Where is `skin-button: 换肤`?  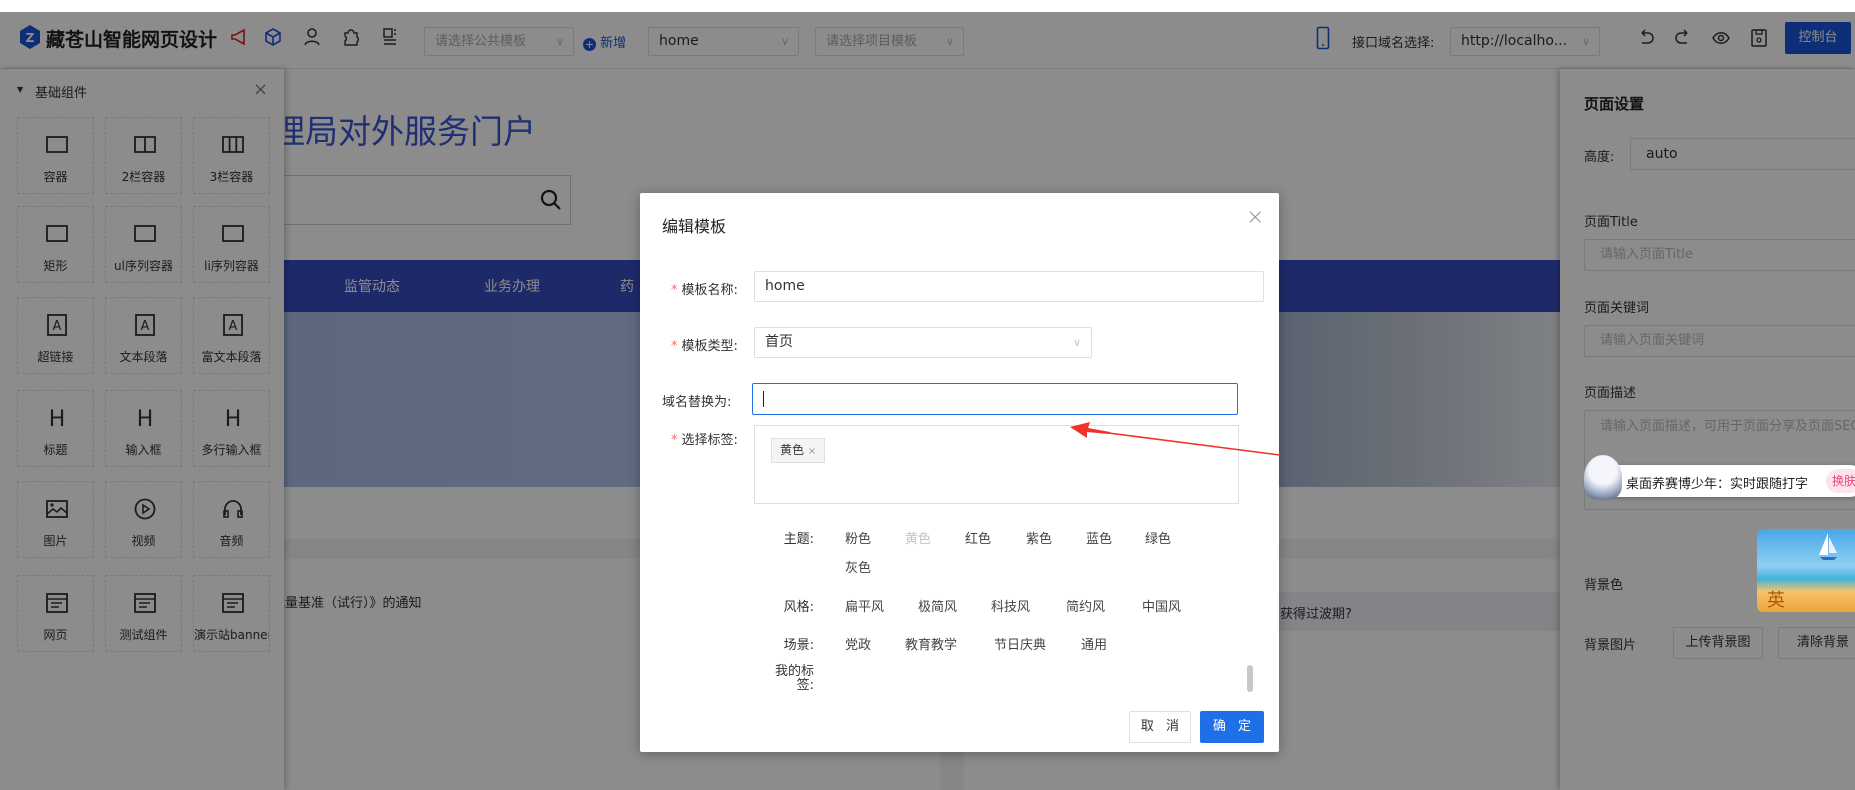
skin-button: 换肤 is located at coordinates (1840, 481).